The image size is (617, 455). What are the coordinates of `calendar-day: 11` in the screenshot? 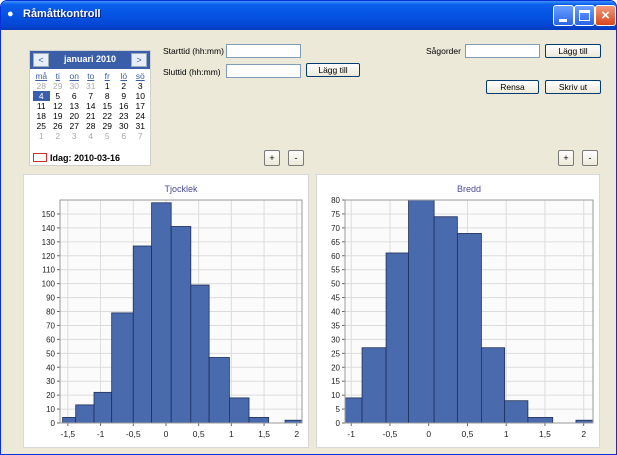 It's located at (41, 106).